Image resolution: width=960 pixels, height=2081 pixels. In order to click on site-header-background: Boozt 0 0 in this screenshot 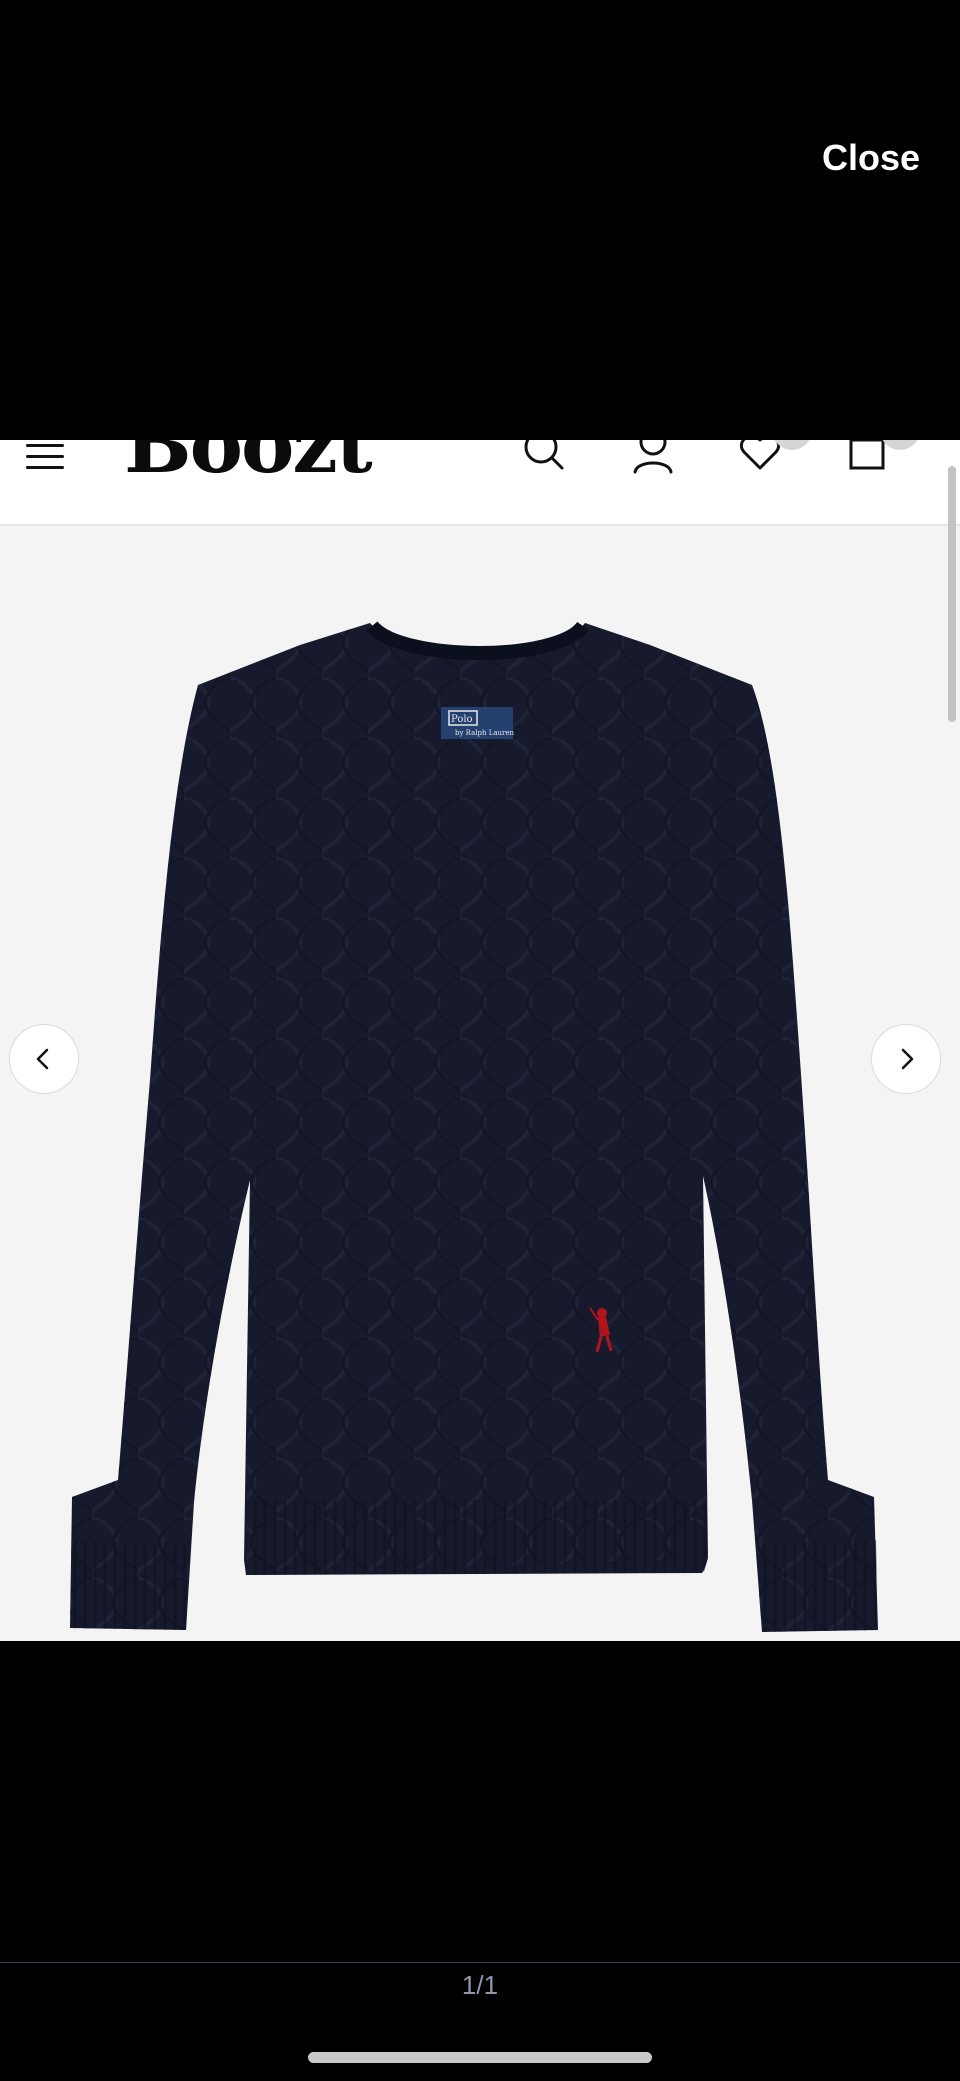, I will do `click(480, 483)`.